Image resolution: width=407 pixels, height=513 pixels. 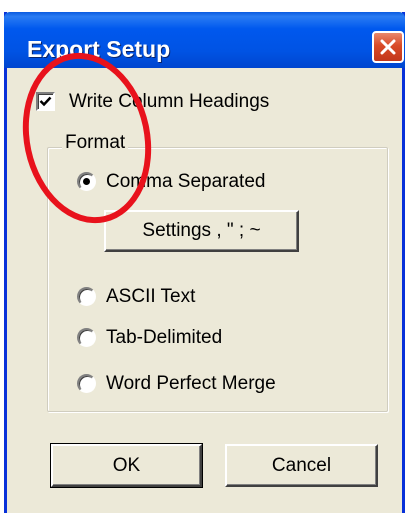 What do you see at coordinates (204, 40) in the screenshot?
I see `title-bar: Export Setup` at bounding box center [204, 40].